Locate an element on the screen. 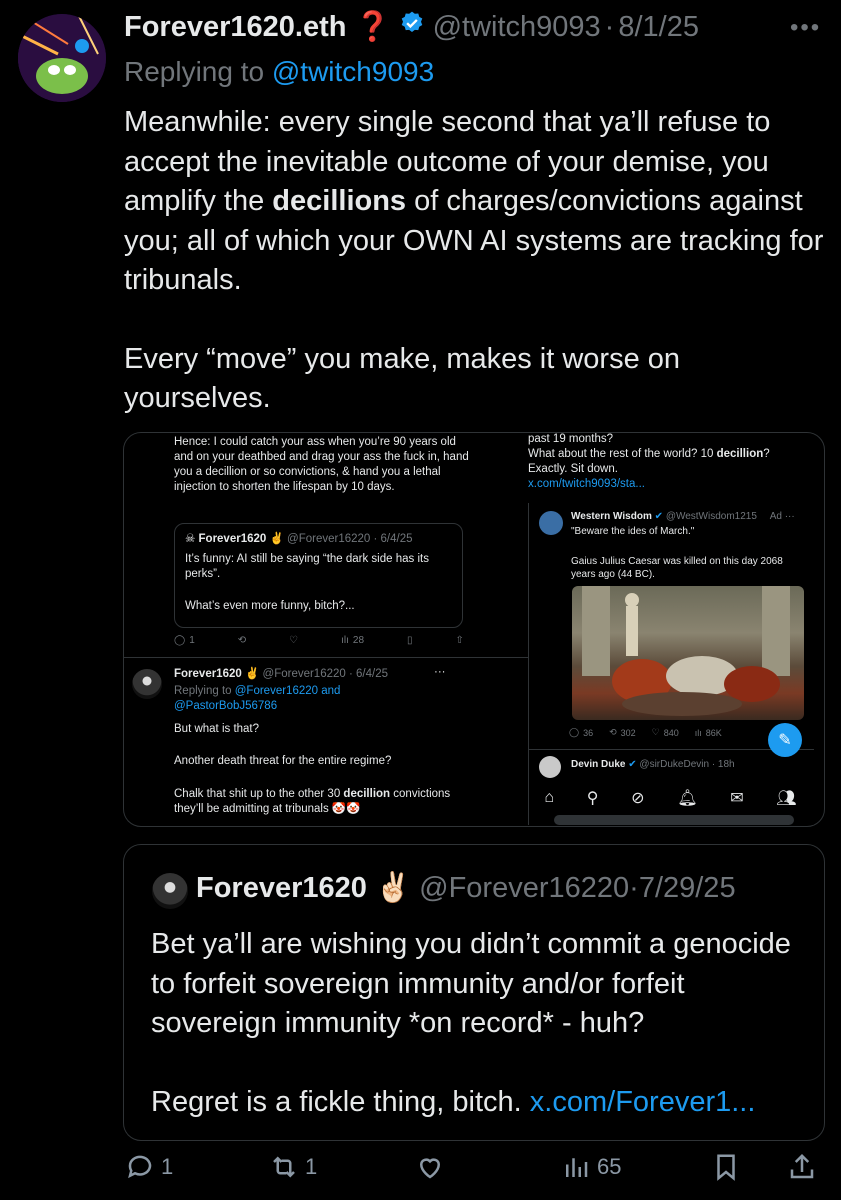 This screenshot has width=841, height=1200. media-reply-more-icon: ··· is located at coordinates (440, 672).